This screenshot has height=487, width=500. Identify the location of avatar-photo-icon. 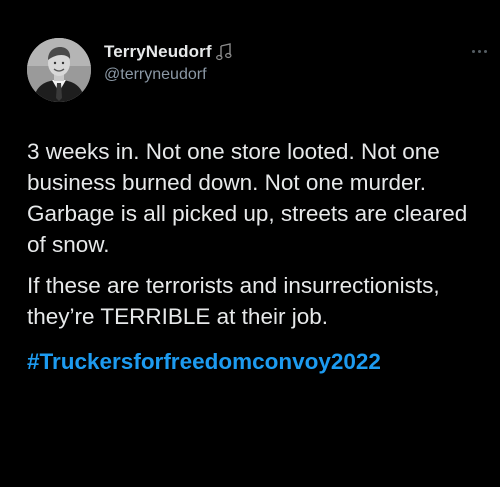
(59, 70).